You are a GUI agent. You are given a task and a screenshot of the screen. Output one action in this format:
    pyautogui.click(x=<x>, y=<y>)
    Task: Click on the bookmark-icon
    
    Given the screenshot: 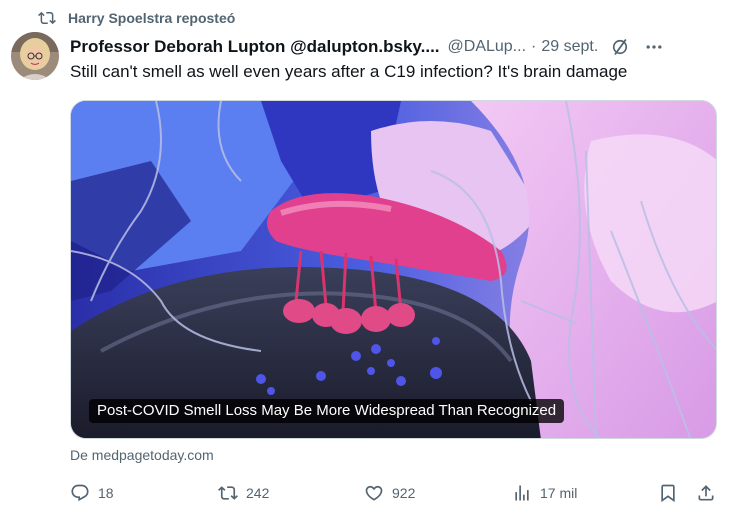 What is the action you would take?
    pyautogui.click(x=668, y=493)
    